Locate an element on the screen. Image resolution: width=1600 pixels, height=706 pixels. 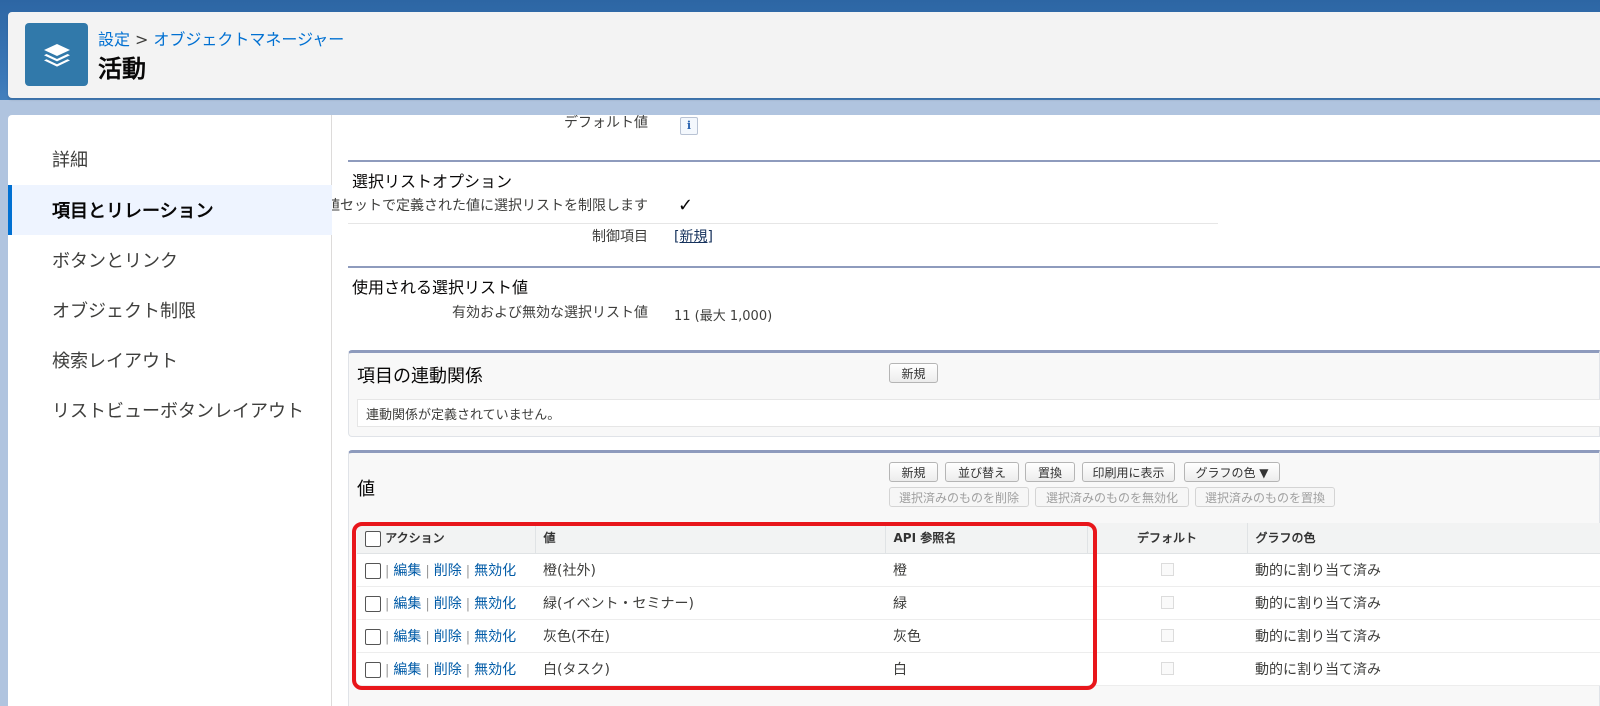
reorder-button: 並び替え is located at coordinates (982, 472).